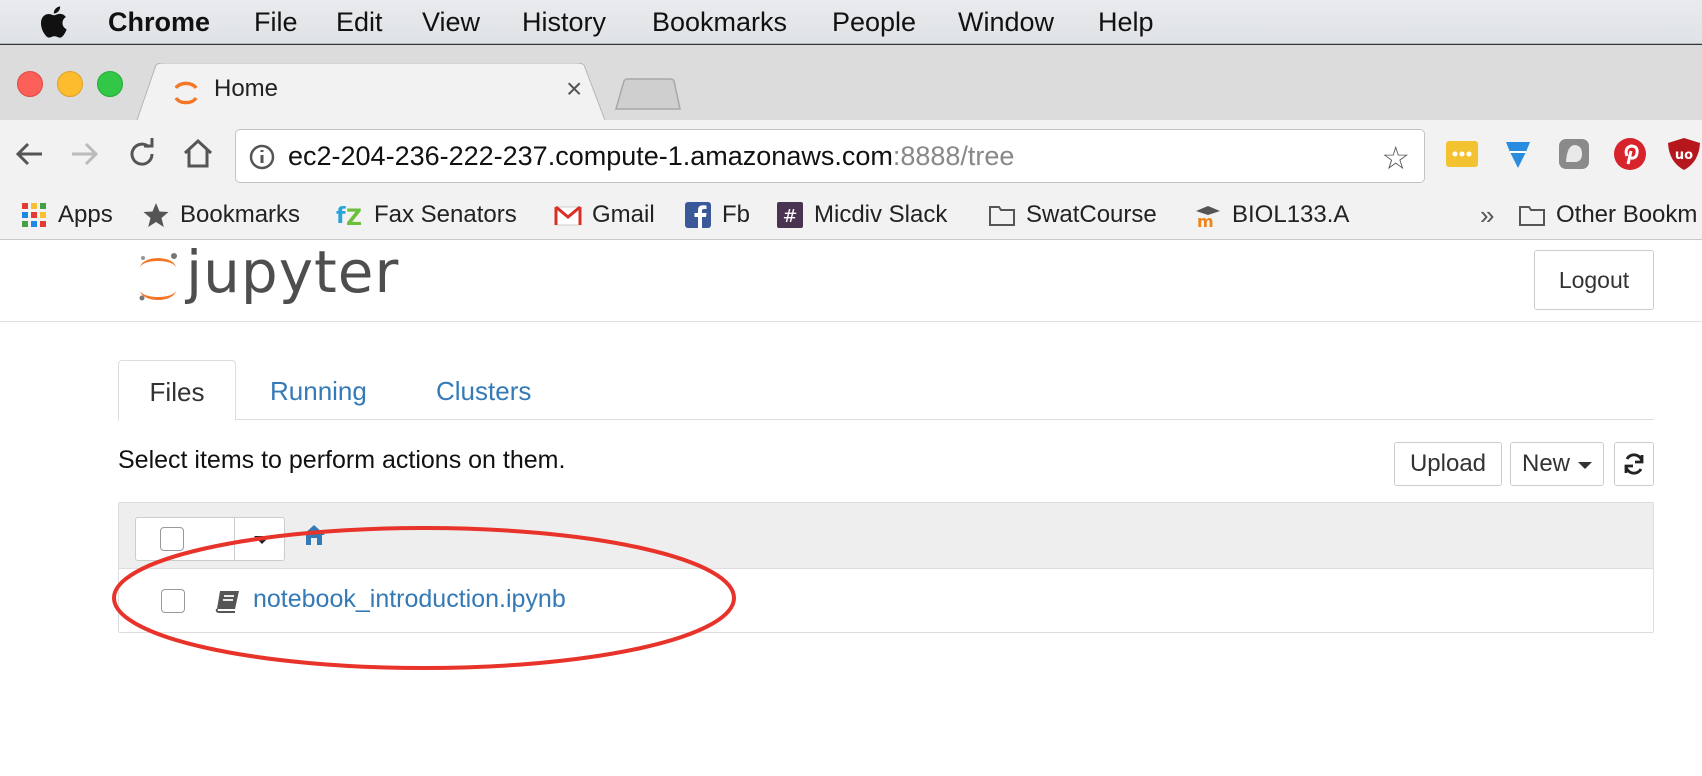 The width and height of the screenshot is (1702, 776). What do you see at coordinates (851, 280) in the screenshot?
I see `jupyter-header: jupyter Logout` at bounding box center [851, 280].